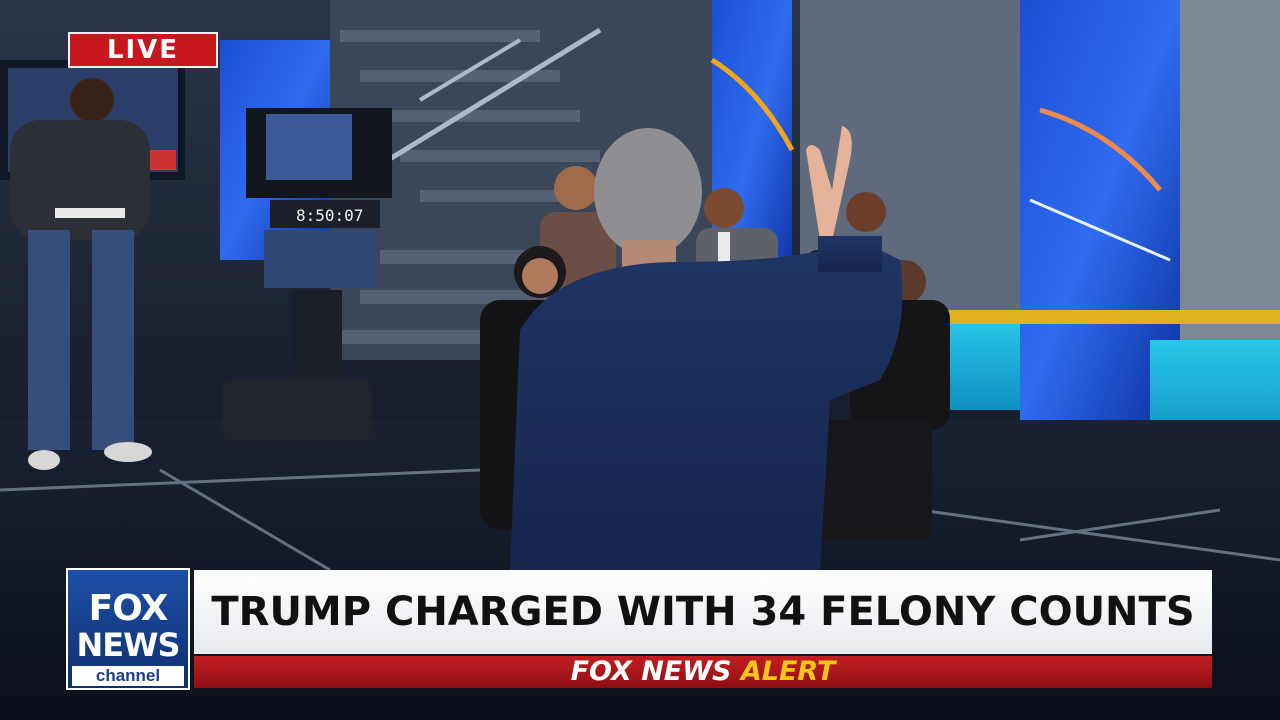  What do you see at coordinates (128, 645) in the screenshot?
I see `logo-news-text: NEWS` at bounding box center [128, 645].